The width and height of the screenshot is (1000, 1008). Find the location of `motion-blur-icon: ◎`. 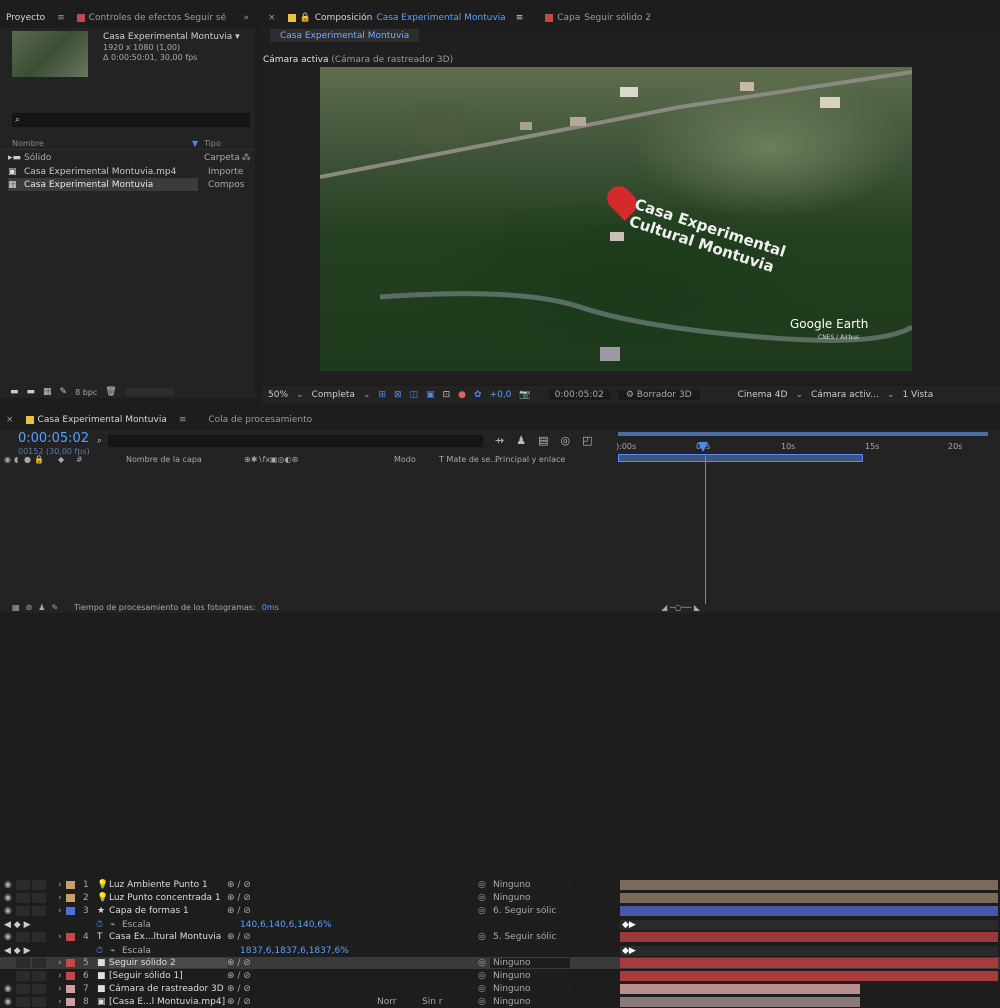

motion-blur-icon: ◎ is located at coordinates (566, 440).